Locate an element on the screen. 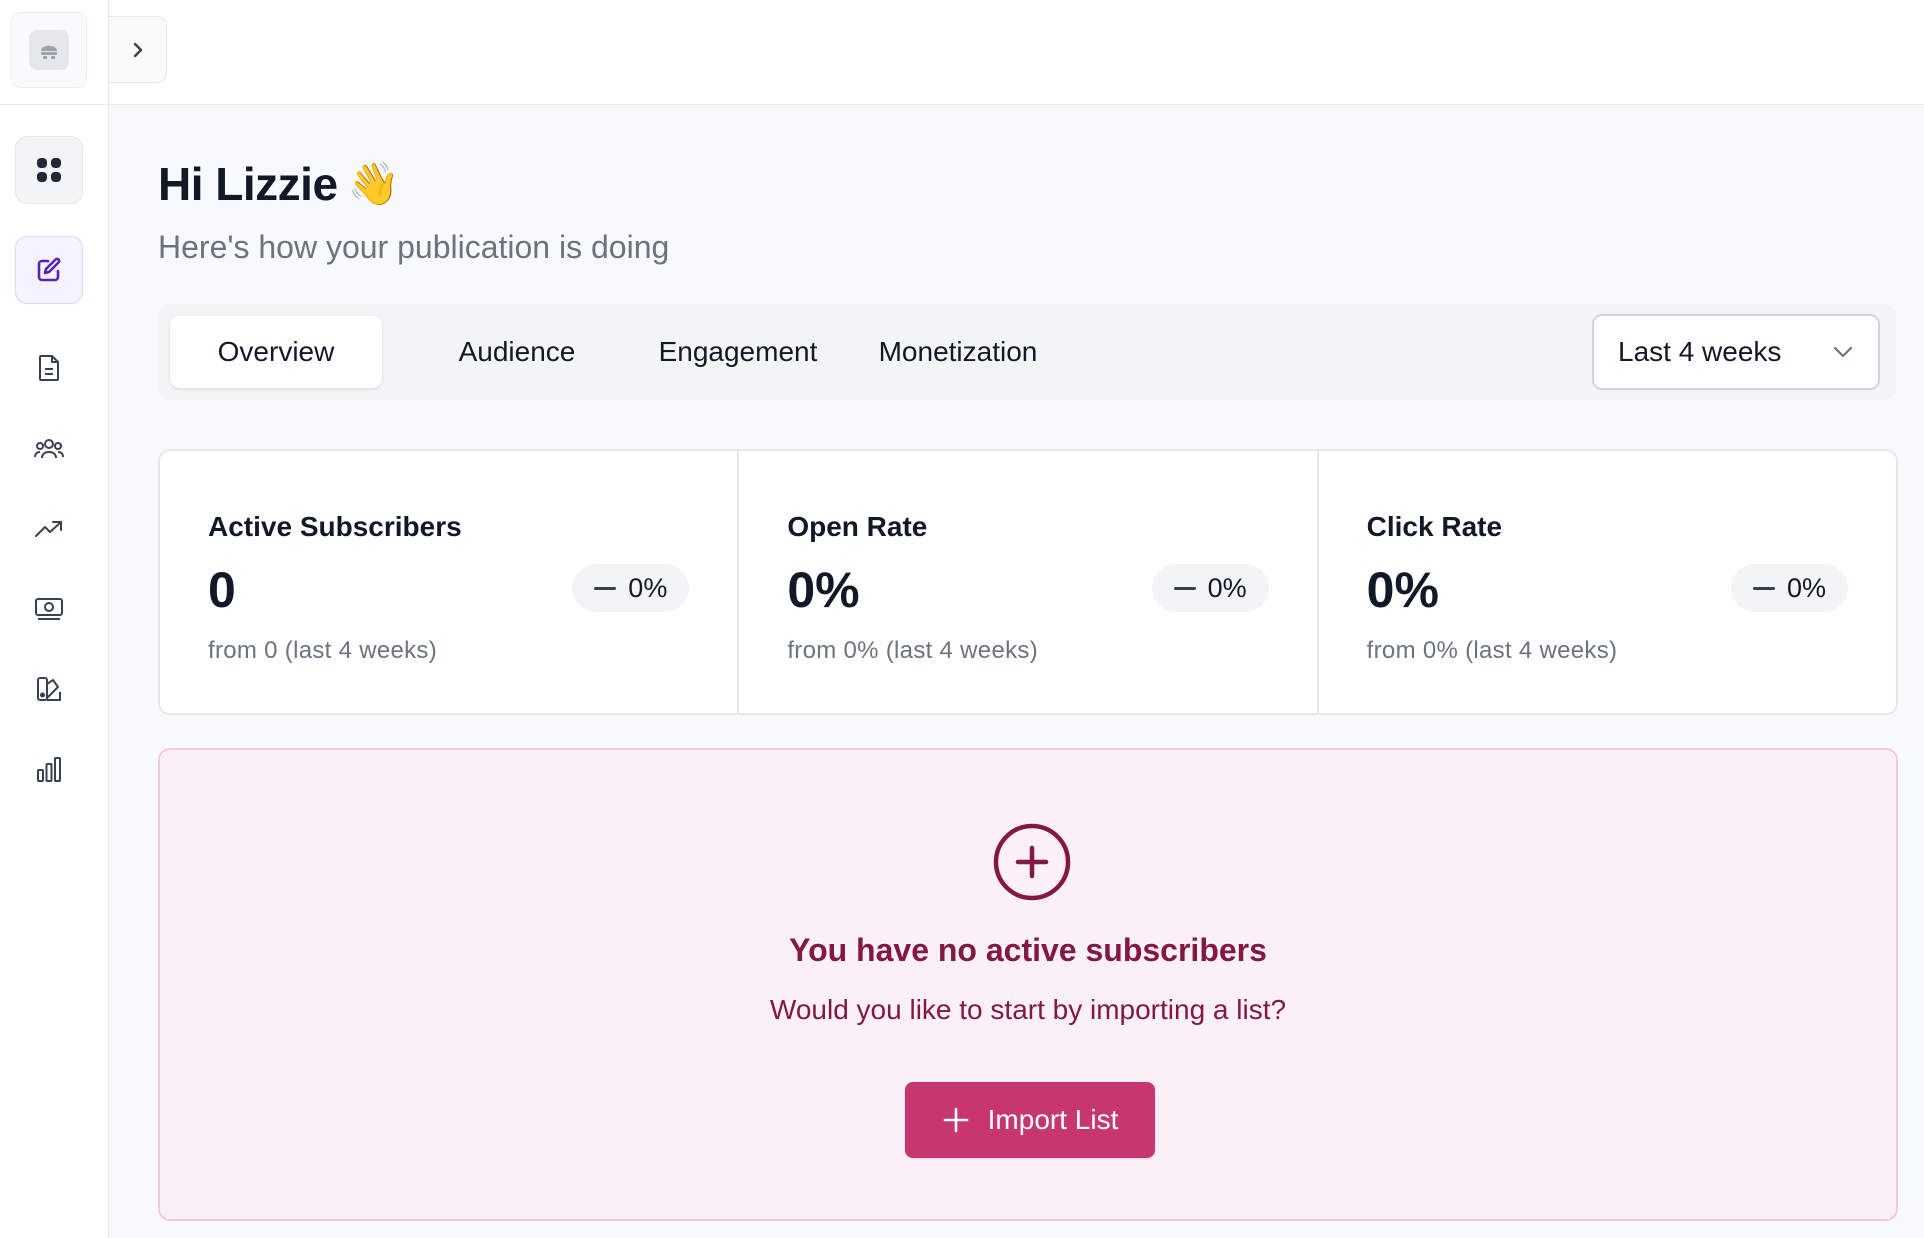 This screenshot has height=1238, width=1924. logo-icon is located at coordinates (49, 50).